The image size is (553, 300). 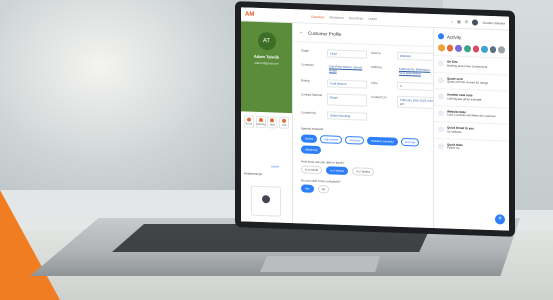 I want to click on field-label: Created By, so click(x=309, y=112).